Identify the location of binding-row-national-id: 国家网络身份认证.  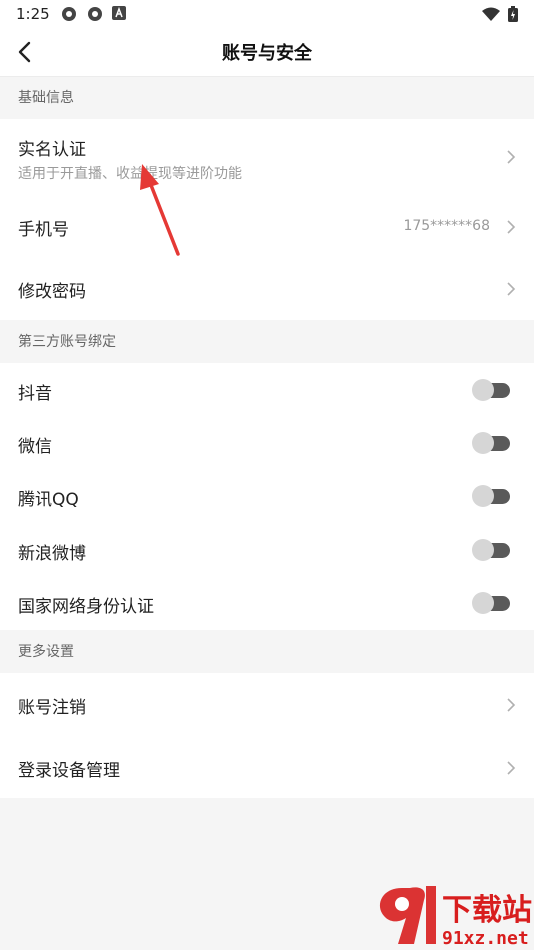
(267, 603).